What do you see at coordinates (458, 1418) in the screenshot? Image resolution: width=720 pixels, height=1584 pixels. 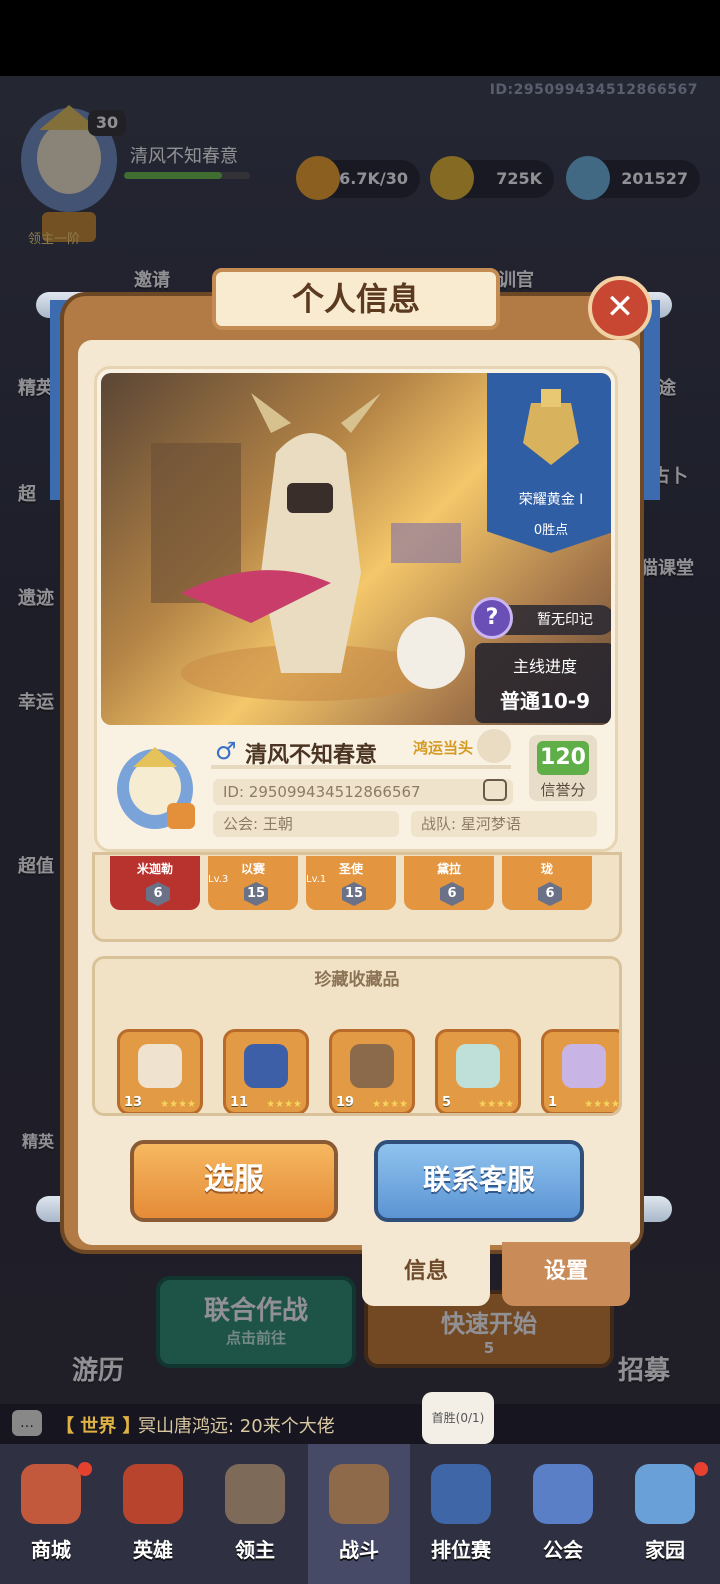 I see `first-win-badge: 首胜(0/1)` at bounding box center [458, 1418].